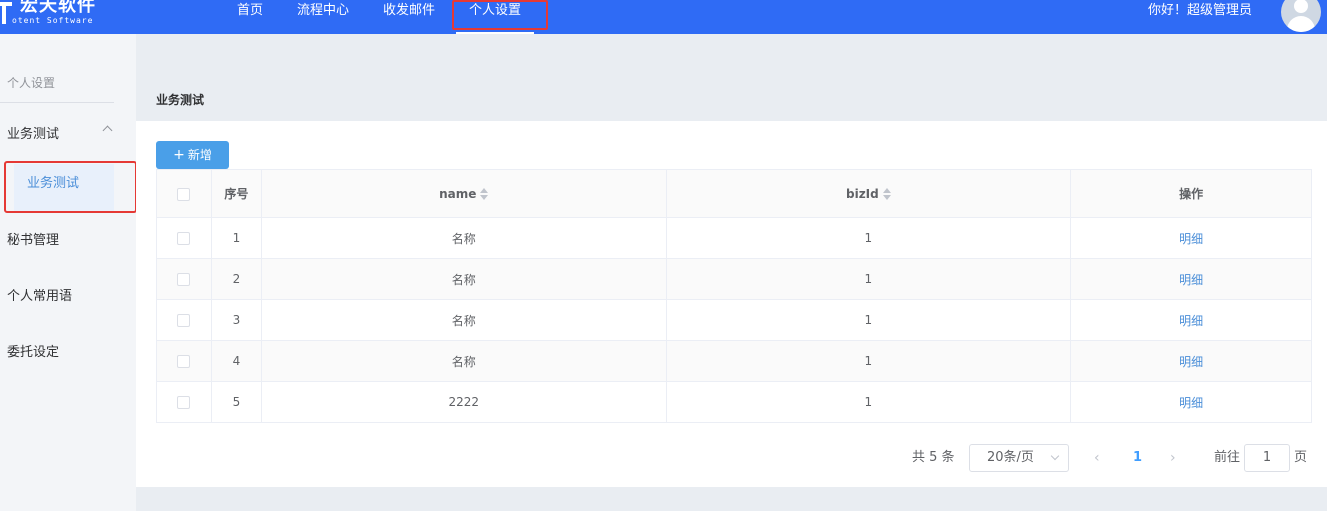  What do you see at coordinates (458, 193) in the screenshot?
I see `header-name-label: name` at bounding box center [458, 193].